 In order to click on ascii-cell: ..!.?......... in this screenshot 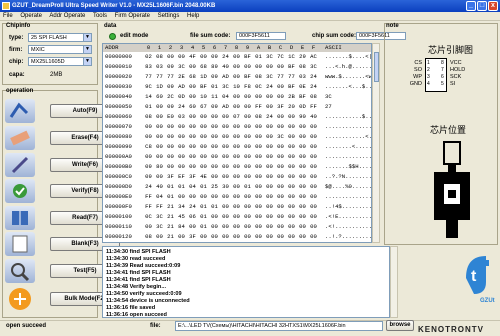, I will do `click(348, 237)`.